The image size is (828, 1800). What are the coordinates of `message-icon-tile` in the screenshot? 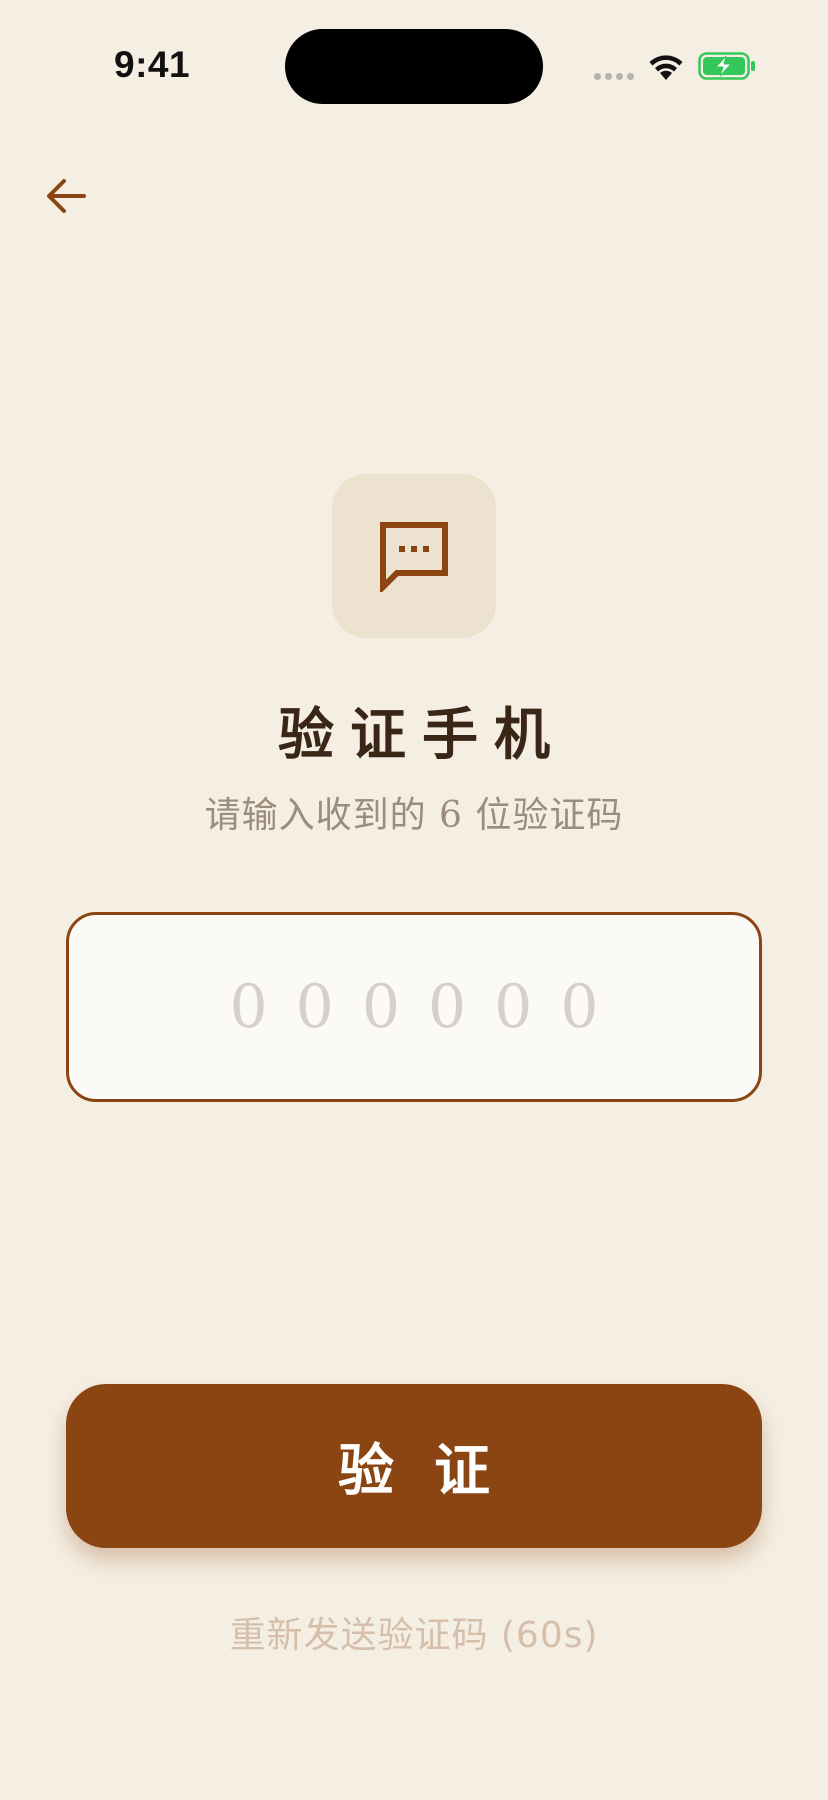 It's located at (414, 556).